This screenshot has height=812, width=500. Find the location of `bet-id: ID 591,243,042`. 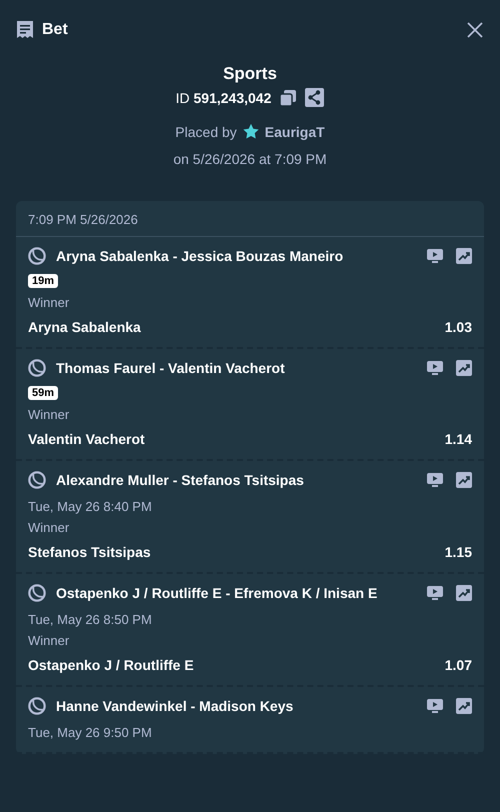

bet-id: ID 591,243,042 is located at coordinates (224, 98).